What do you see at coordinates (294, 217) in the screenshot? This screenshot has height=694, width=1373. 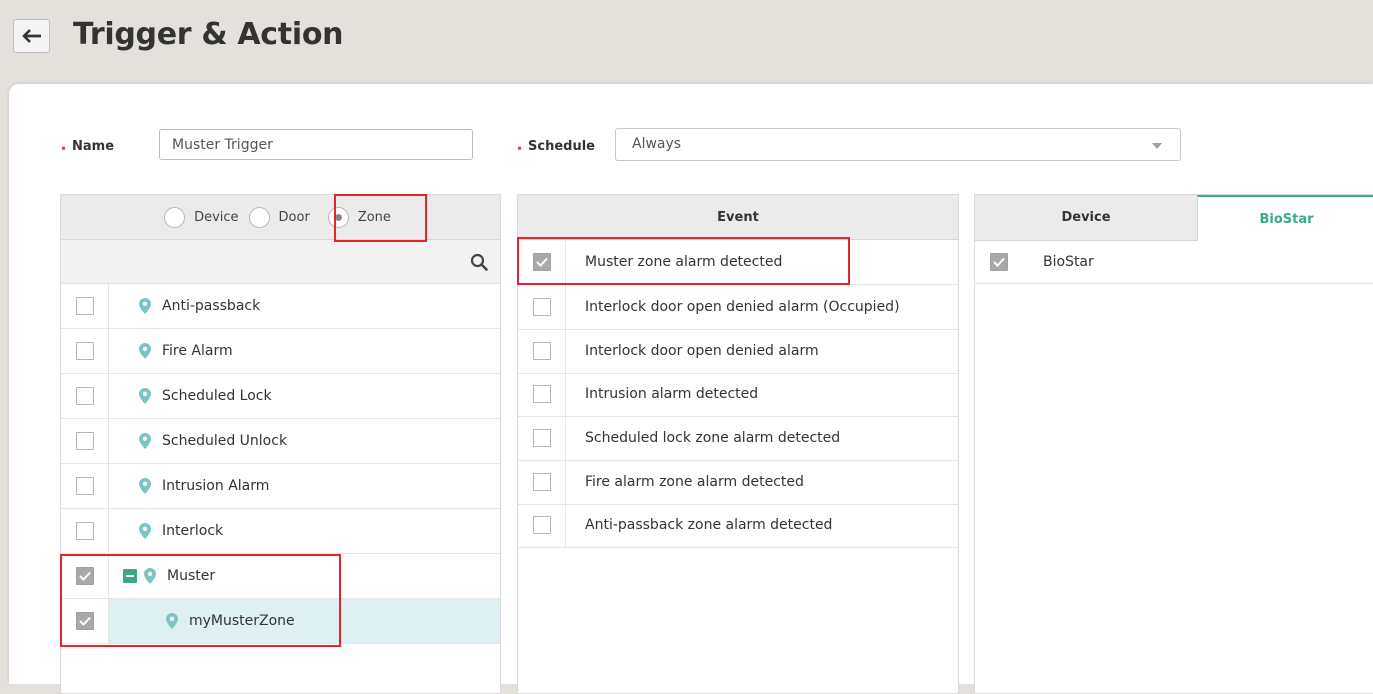 I see `radio-label: Door` at bounding box center [294, 217].